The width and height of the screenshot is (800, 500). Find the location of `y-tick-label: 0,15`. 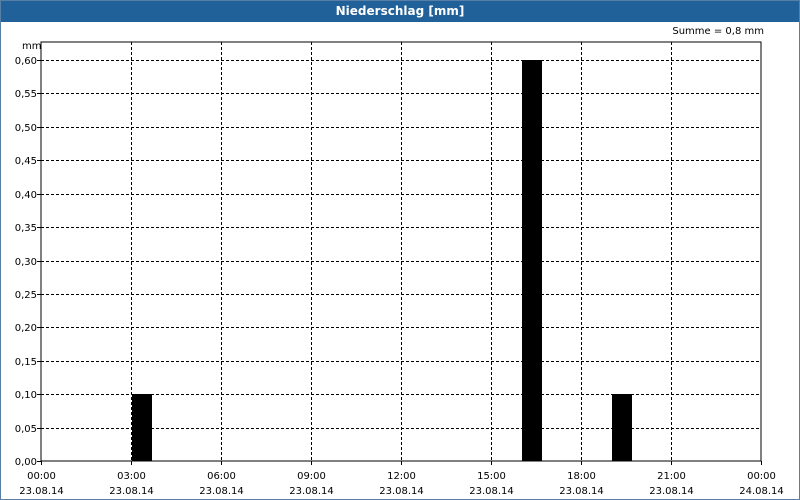

y-tick-label: 0,15 is located at coordinates (26, 362).